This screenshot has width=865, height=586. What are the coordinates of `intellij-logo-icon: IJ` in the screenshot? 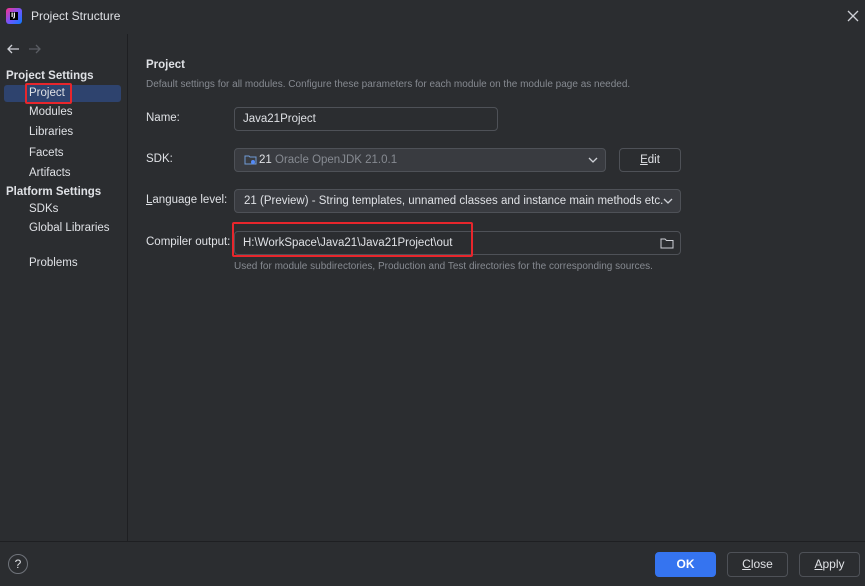 It's located at (14, 16).